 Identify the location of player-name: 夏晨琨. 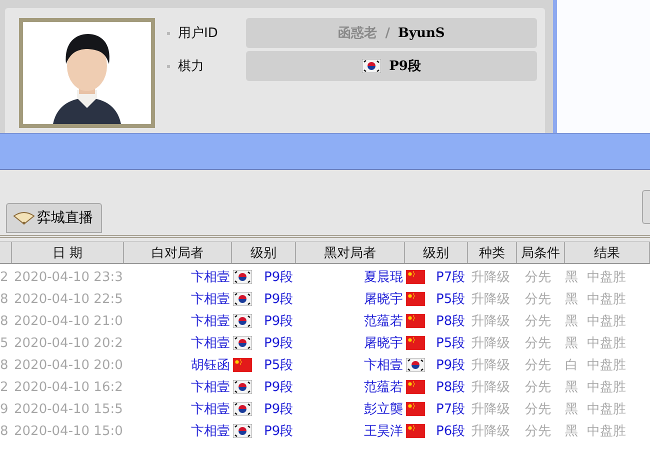
(383, 277).